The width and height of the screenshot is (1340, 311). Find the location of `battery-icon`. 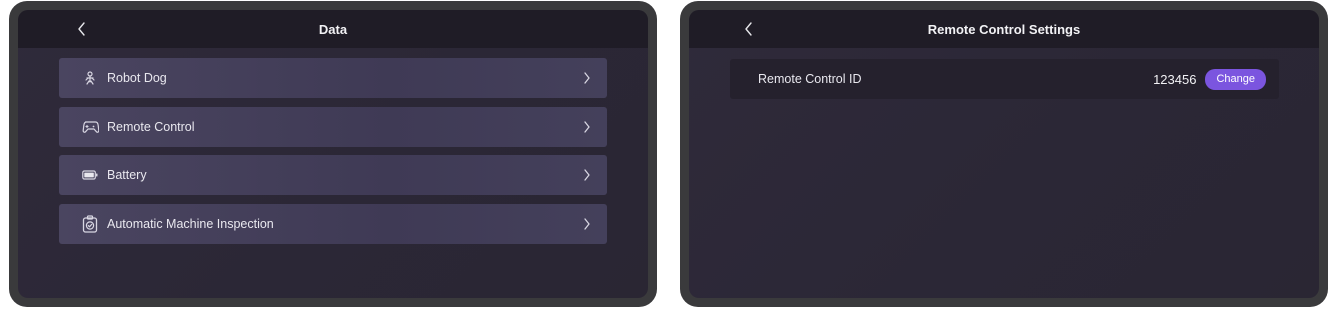

battery-icon is located at coordinates (90, 175).